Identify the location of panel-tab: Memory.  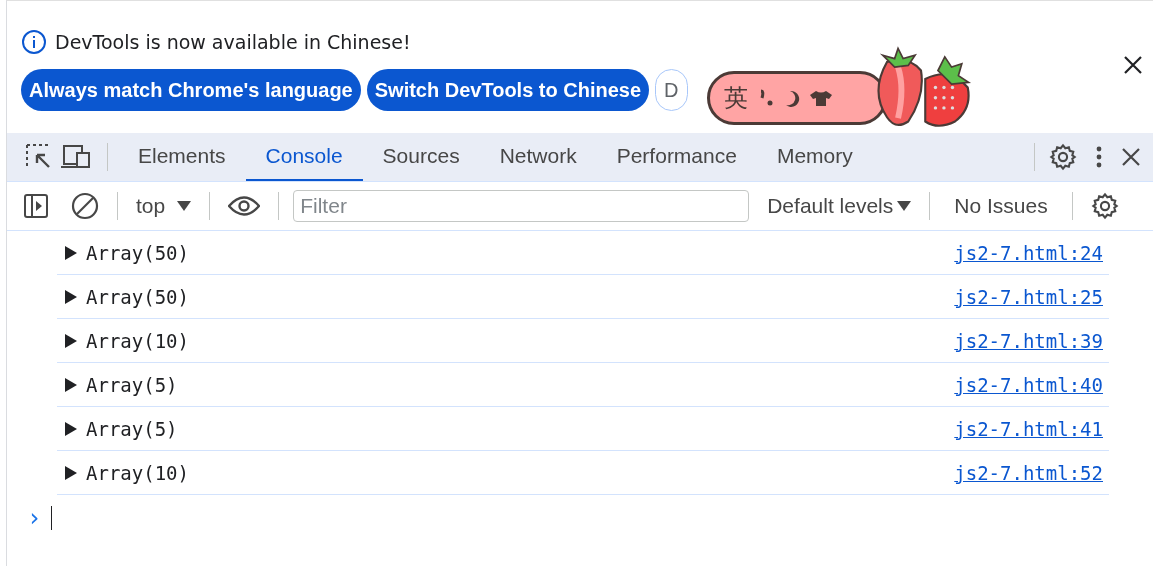
(814, 157).